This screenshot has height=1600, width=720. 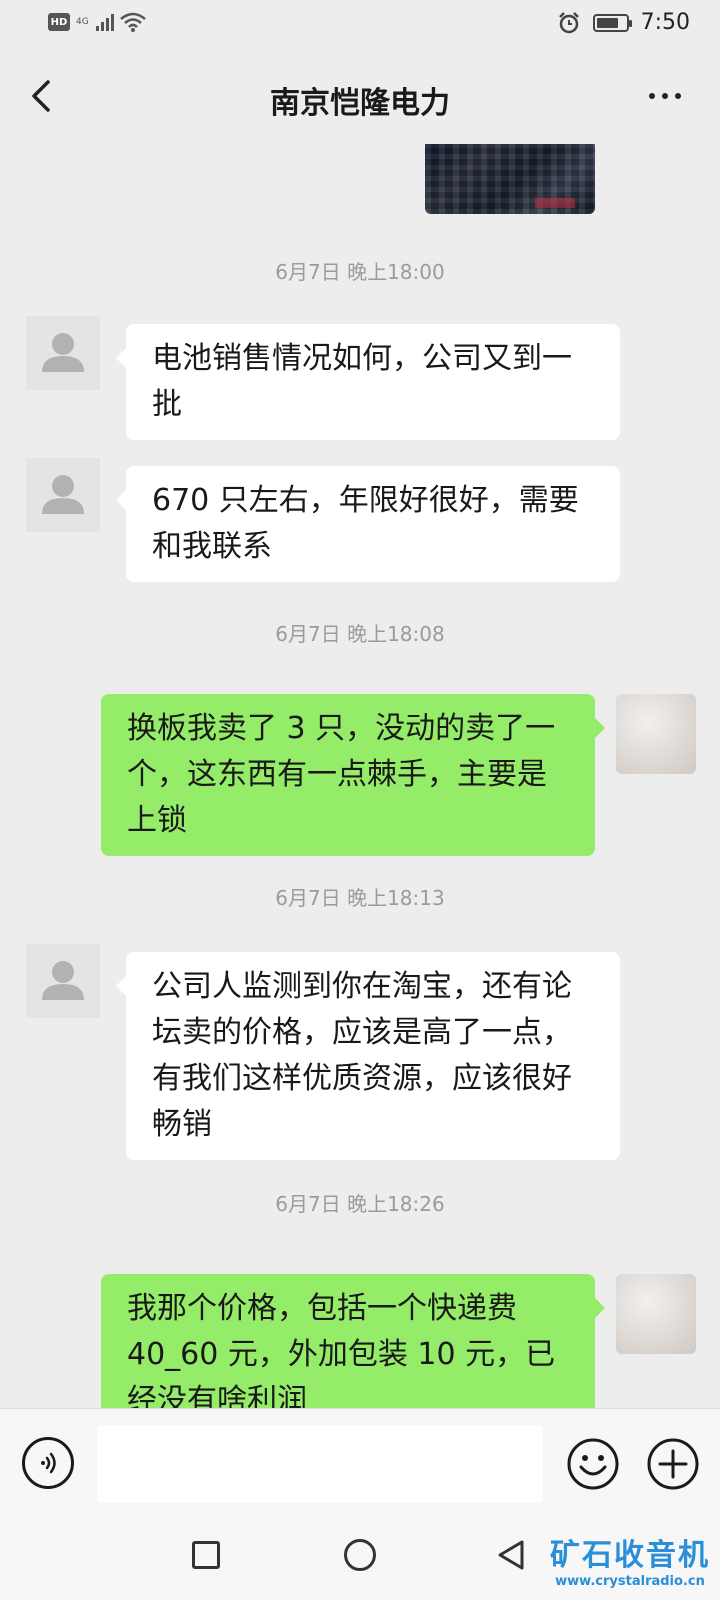 What do you see at coordinates (665, 96) in the screenshot?
I see `more-icon` at bounding box center [665, 96].